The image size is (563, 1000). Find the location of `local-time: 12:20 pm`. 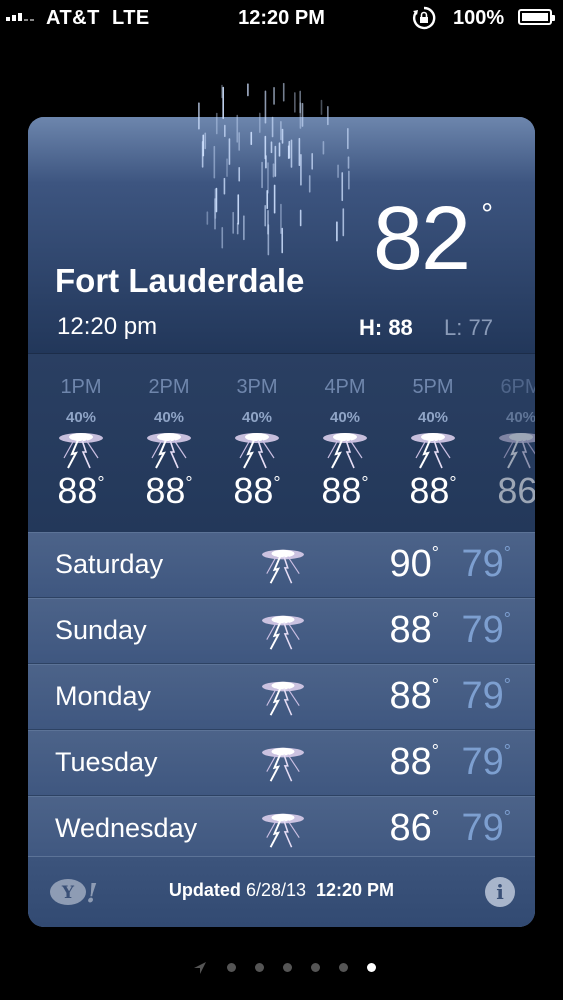

local-time: 12:20 pm is located at coordinates (107, 326).